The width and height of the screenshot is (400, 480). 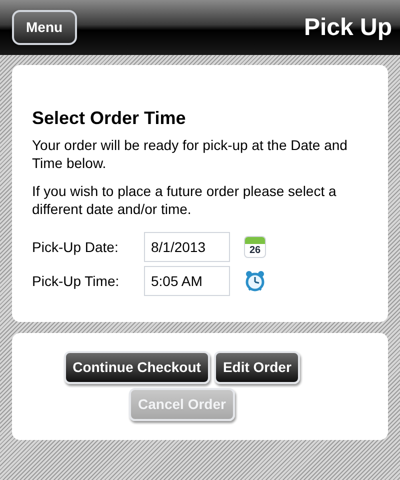 What do you see at coordinates (137, 367) in the screenshot?
I see `action-button: Continue Checkout` at bounding box center [137, 367].